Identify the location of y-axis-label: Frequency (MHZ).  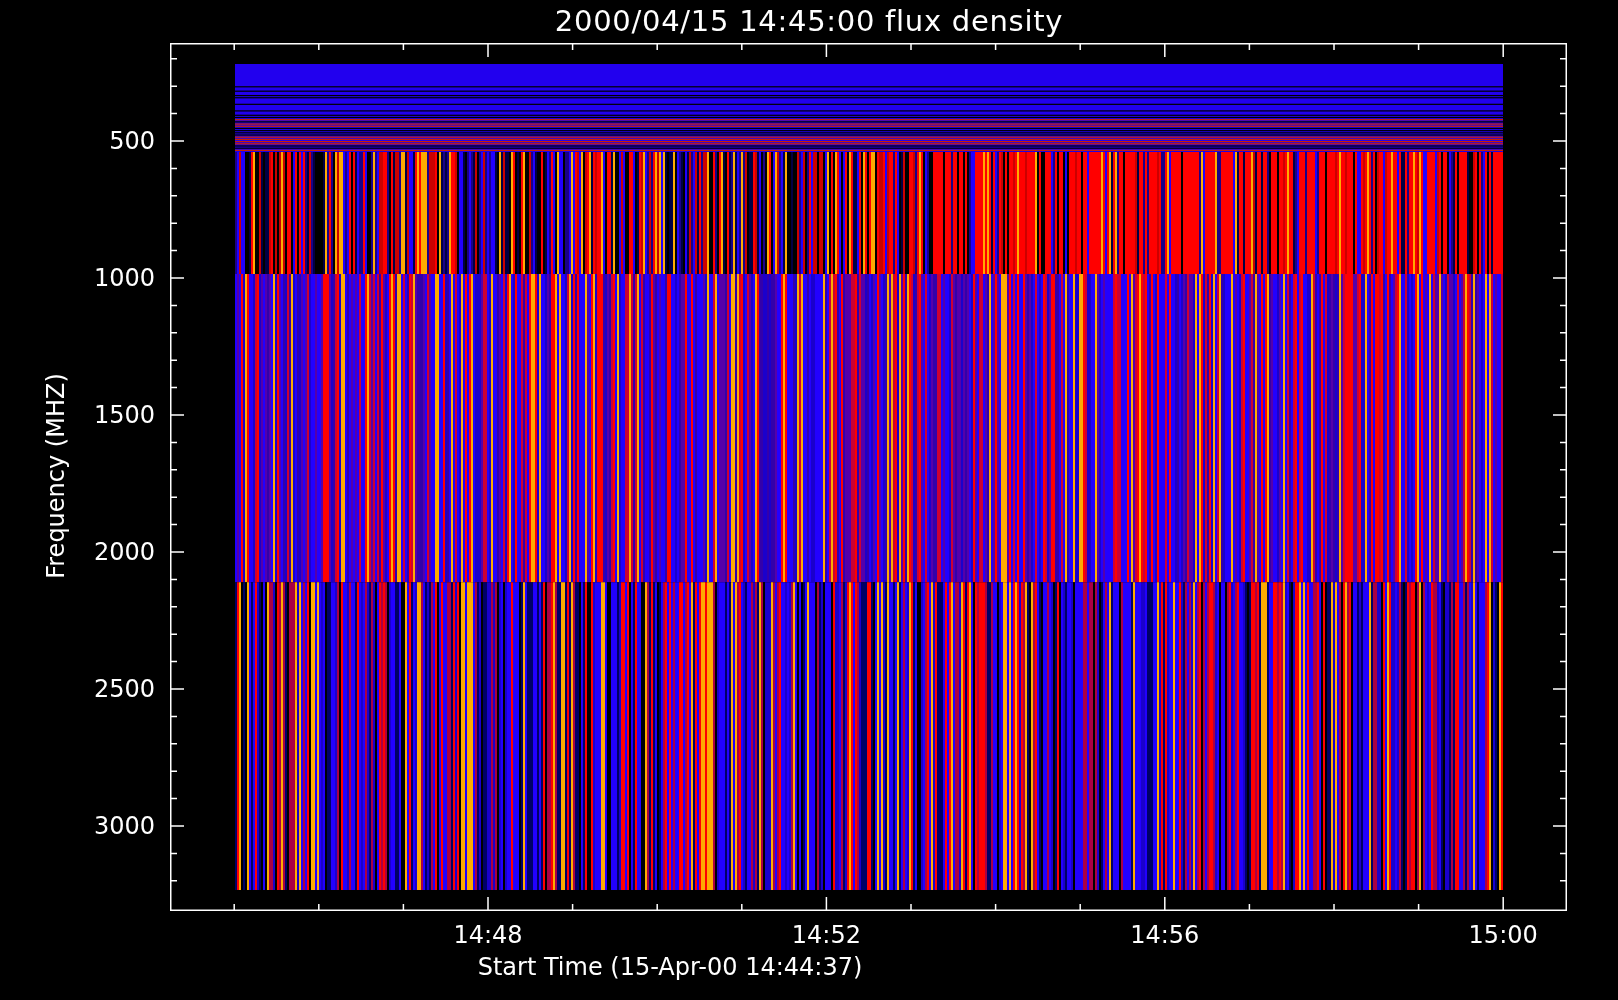
(56, 476).